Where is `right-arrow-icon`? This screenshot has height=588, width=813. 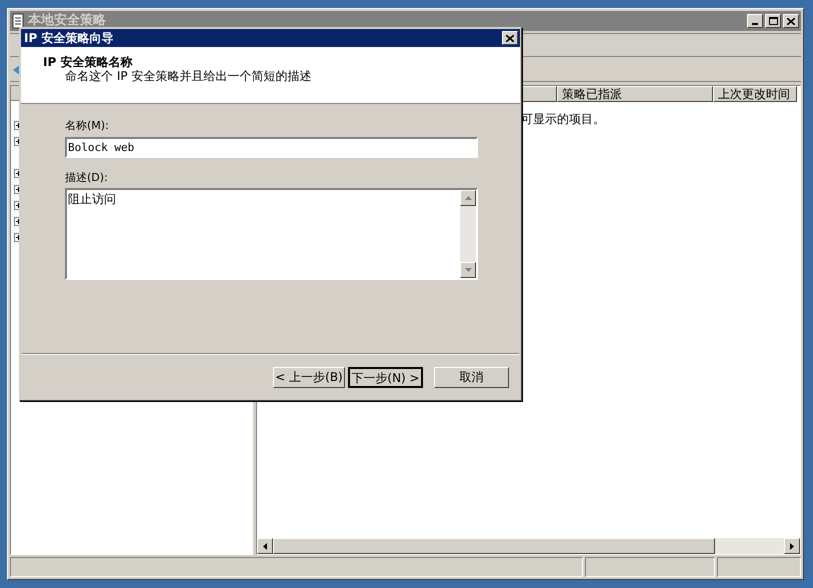
right-arrow-icon is located at coordinates (792, 546).